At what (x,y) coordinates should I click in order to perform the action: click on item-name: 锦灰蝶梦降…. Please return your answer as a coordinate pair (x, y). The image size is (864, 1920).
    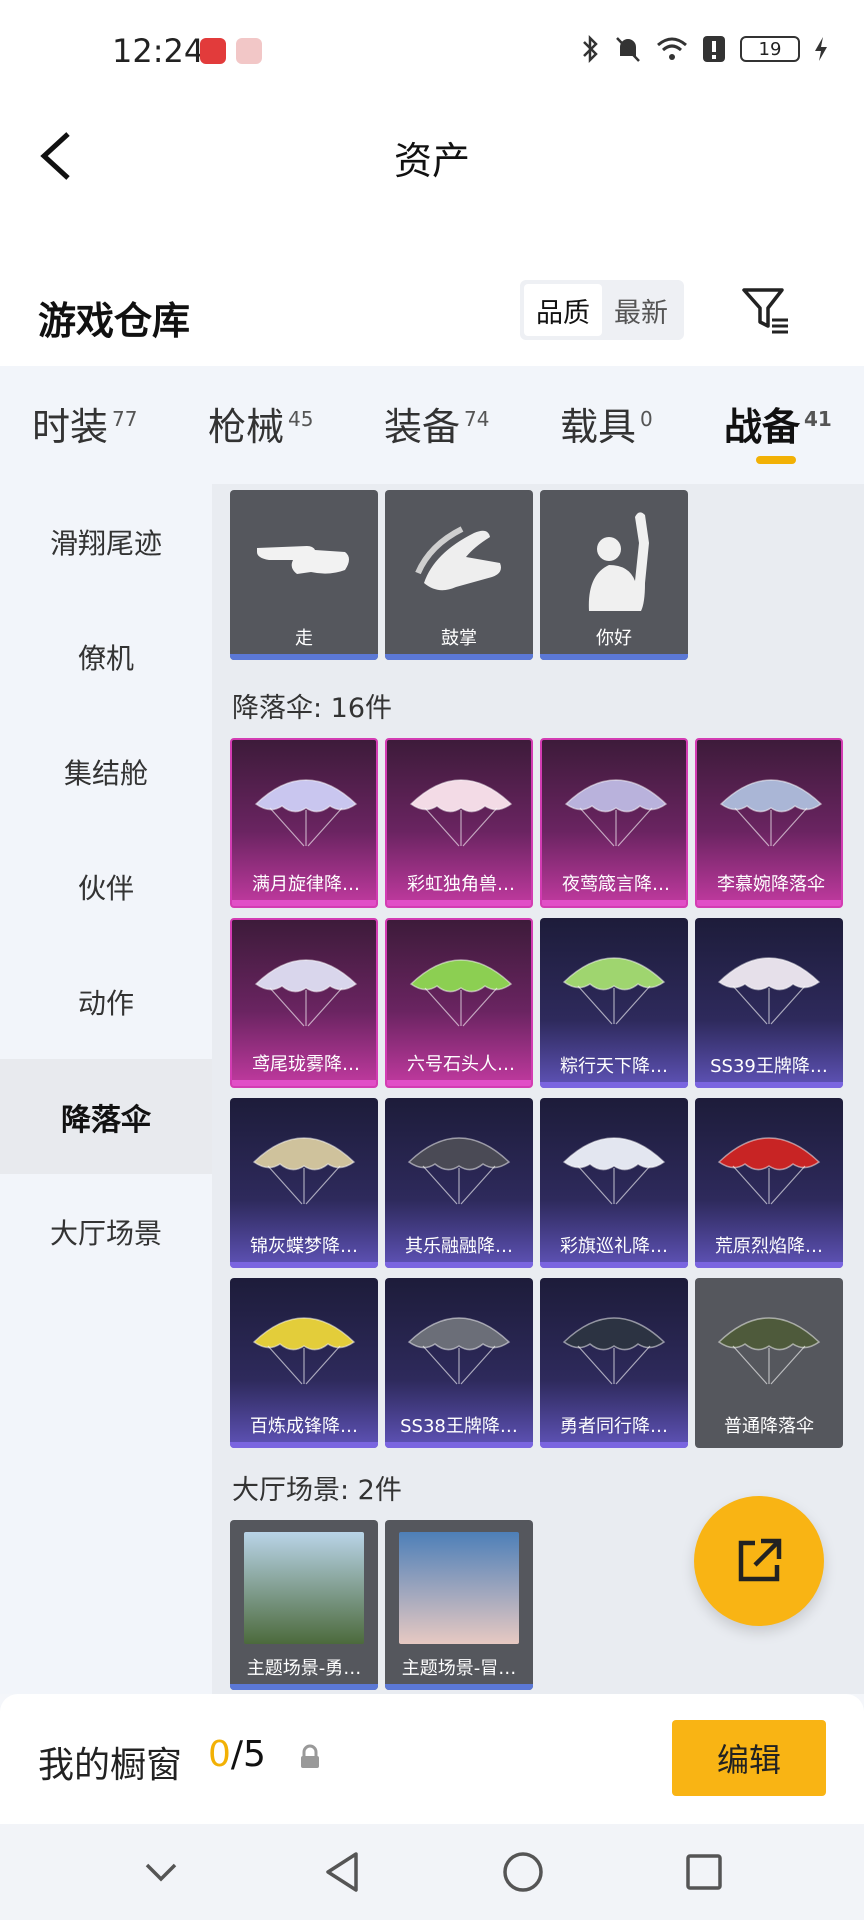
    Looking at the image, I should click on (304, 1246).